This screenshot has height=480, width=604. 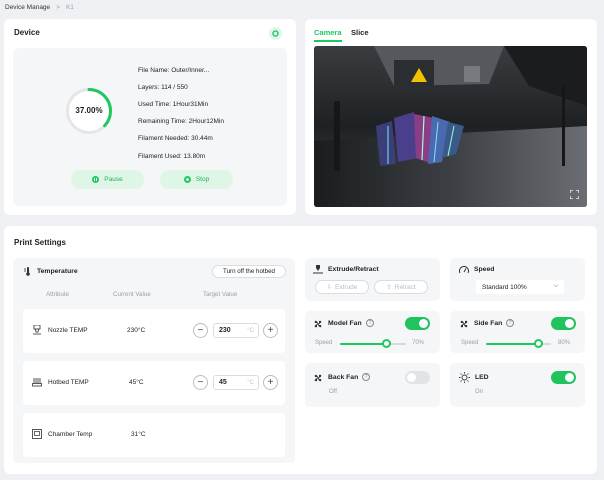 I want to click on model-fan-value: 70%, so click(x=418, y=343).